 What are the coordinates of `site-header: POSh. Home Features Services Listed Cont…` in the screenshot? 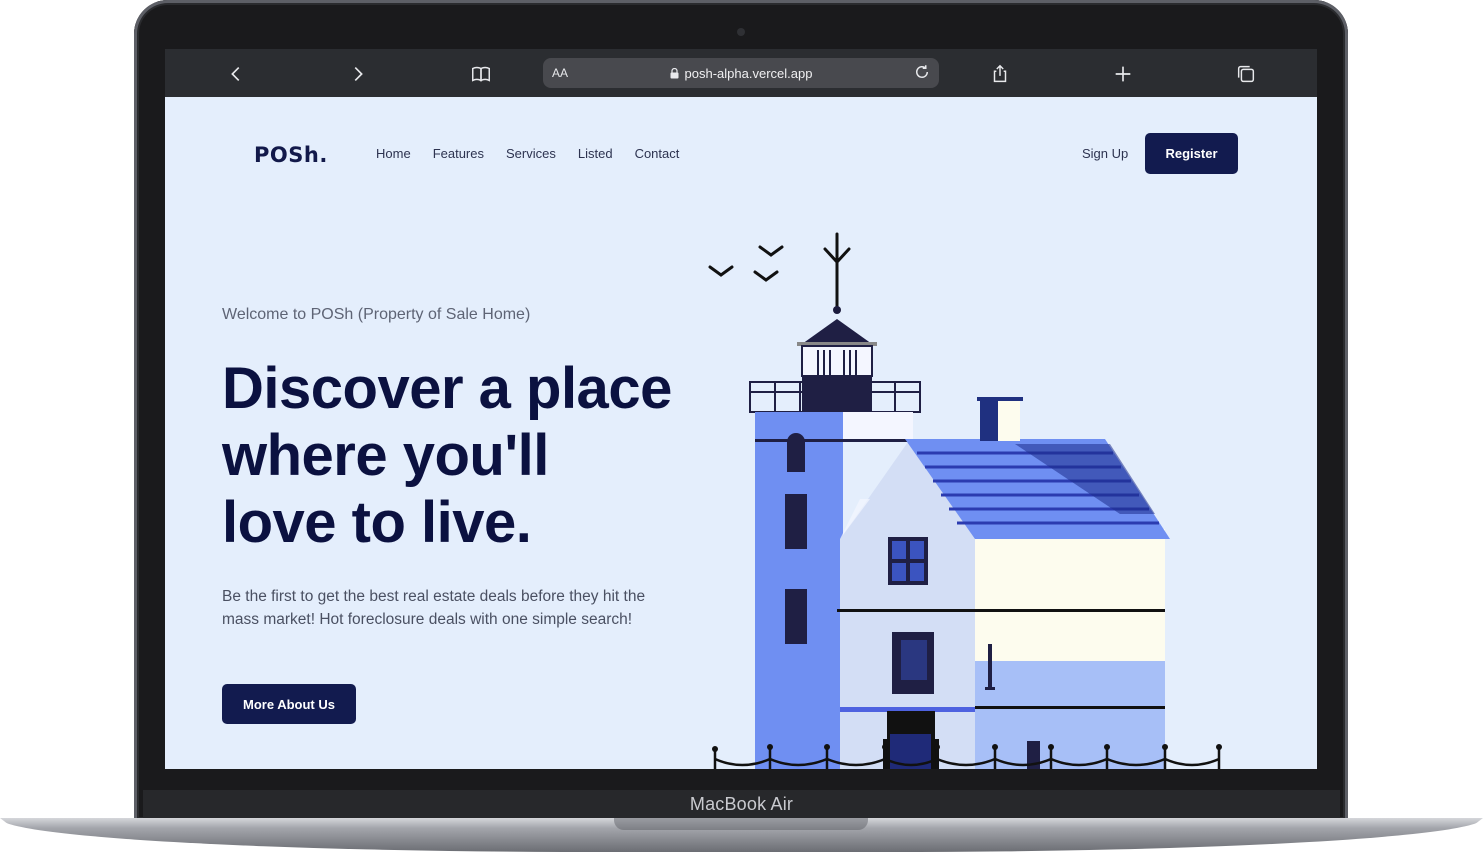 It's located at (741, 153).